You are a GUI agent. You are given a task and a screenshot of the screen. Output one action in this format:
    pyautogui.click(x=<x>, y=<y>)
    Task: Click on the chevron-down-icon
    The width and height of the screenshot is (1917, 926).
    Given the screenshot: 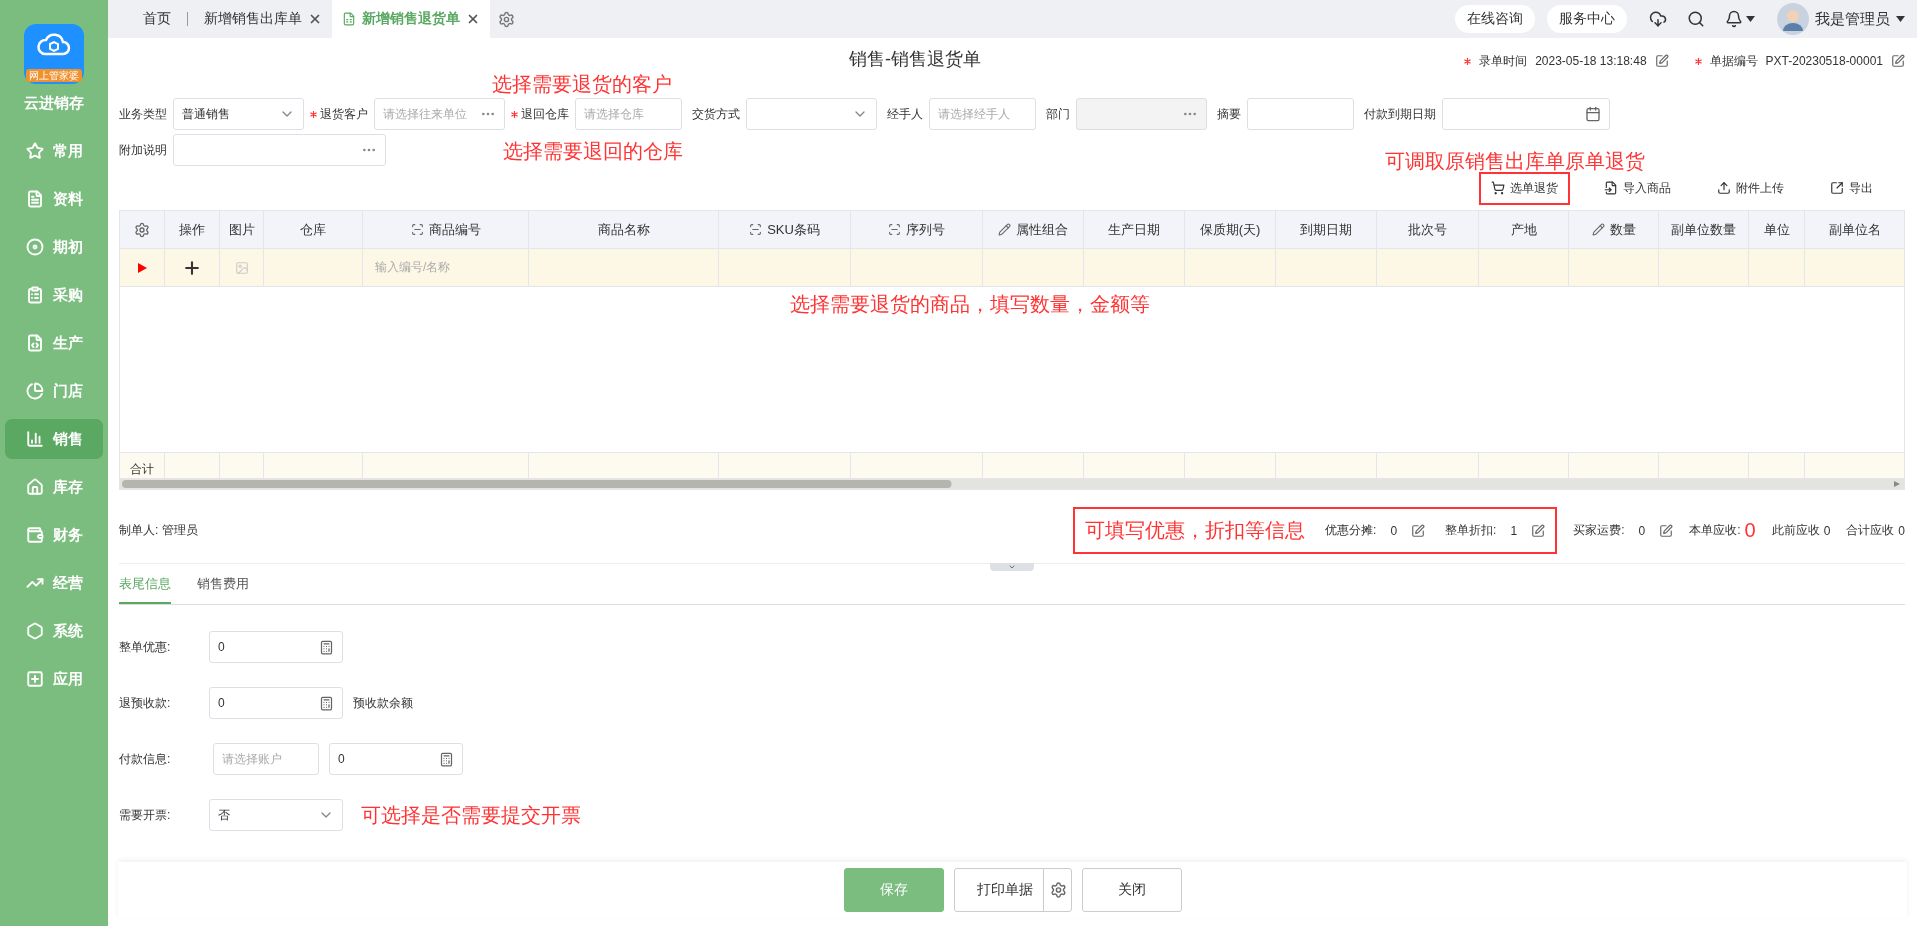 What is the action you would take?
    pyautogui.click(x=1012, y=567)
    